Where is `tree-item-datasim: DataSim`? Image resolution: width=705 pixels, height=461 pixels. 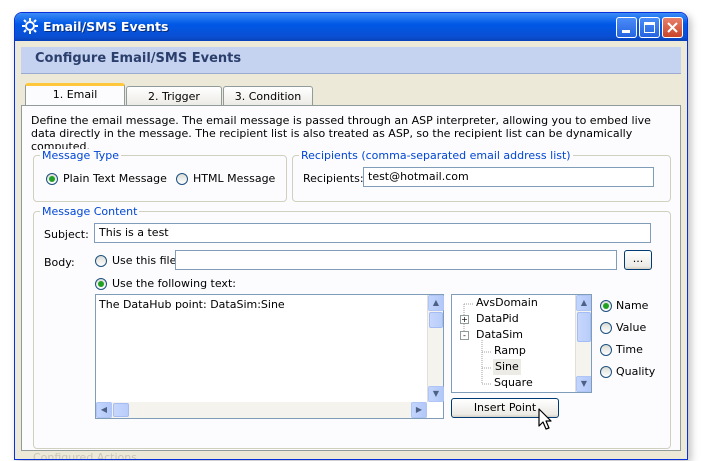 tree-item-datasim: DataSim is located at coordinates (499, 335).